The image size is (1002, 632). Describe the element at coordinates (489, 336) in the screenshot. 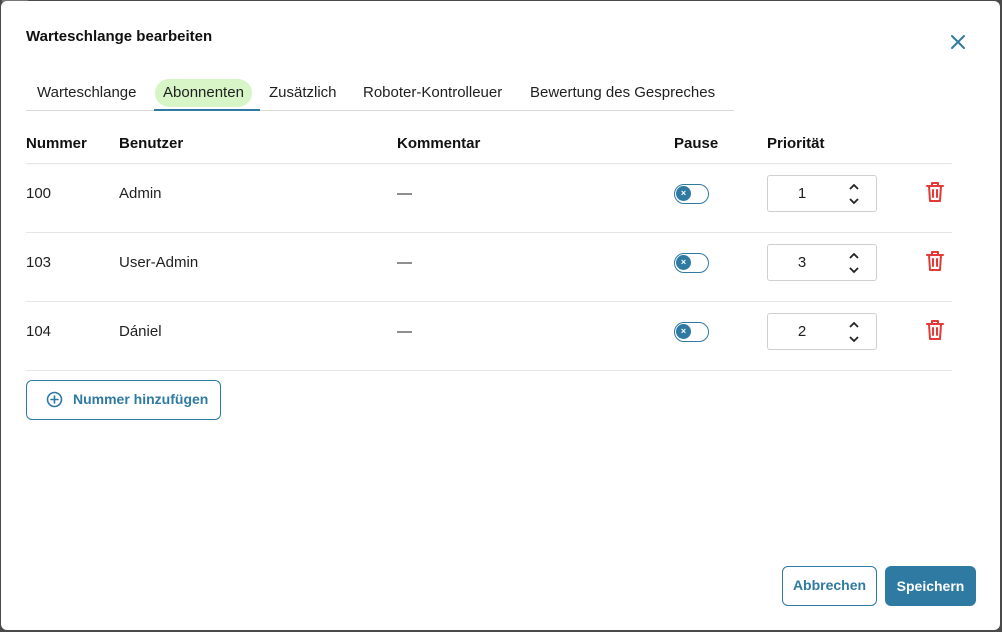

I see `table-row: 104 Dániel — × 2` at that location.